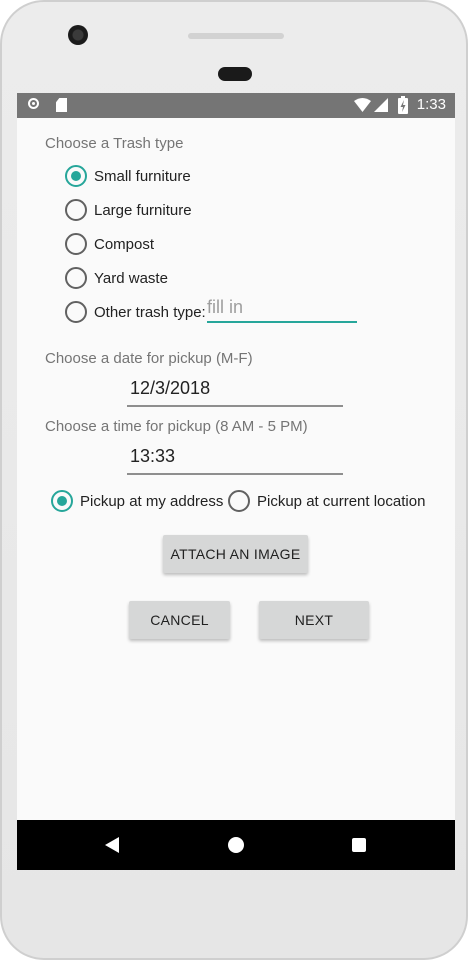  Describe the element at coordinates (179, 620) in the screenshot. I see `cancel-button: CANCEL` at that location.